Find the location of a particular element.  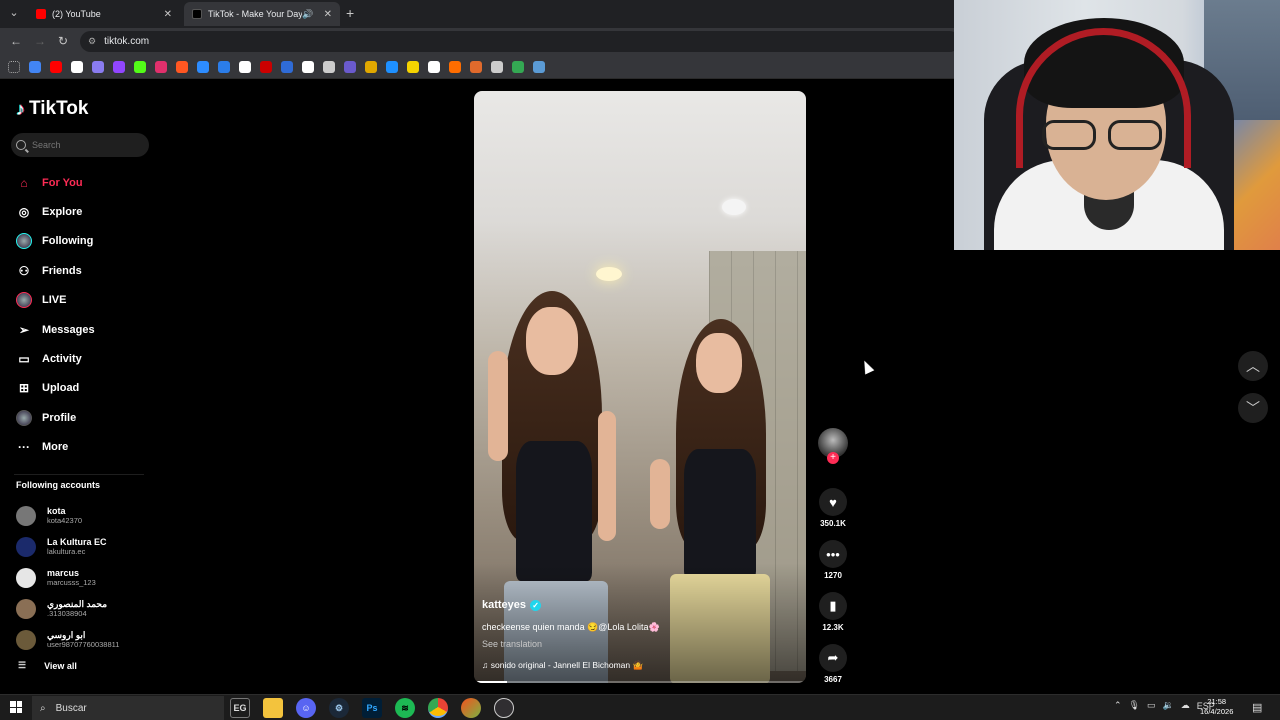

discord-icon: ☺ is located at coordinates (306, 708).